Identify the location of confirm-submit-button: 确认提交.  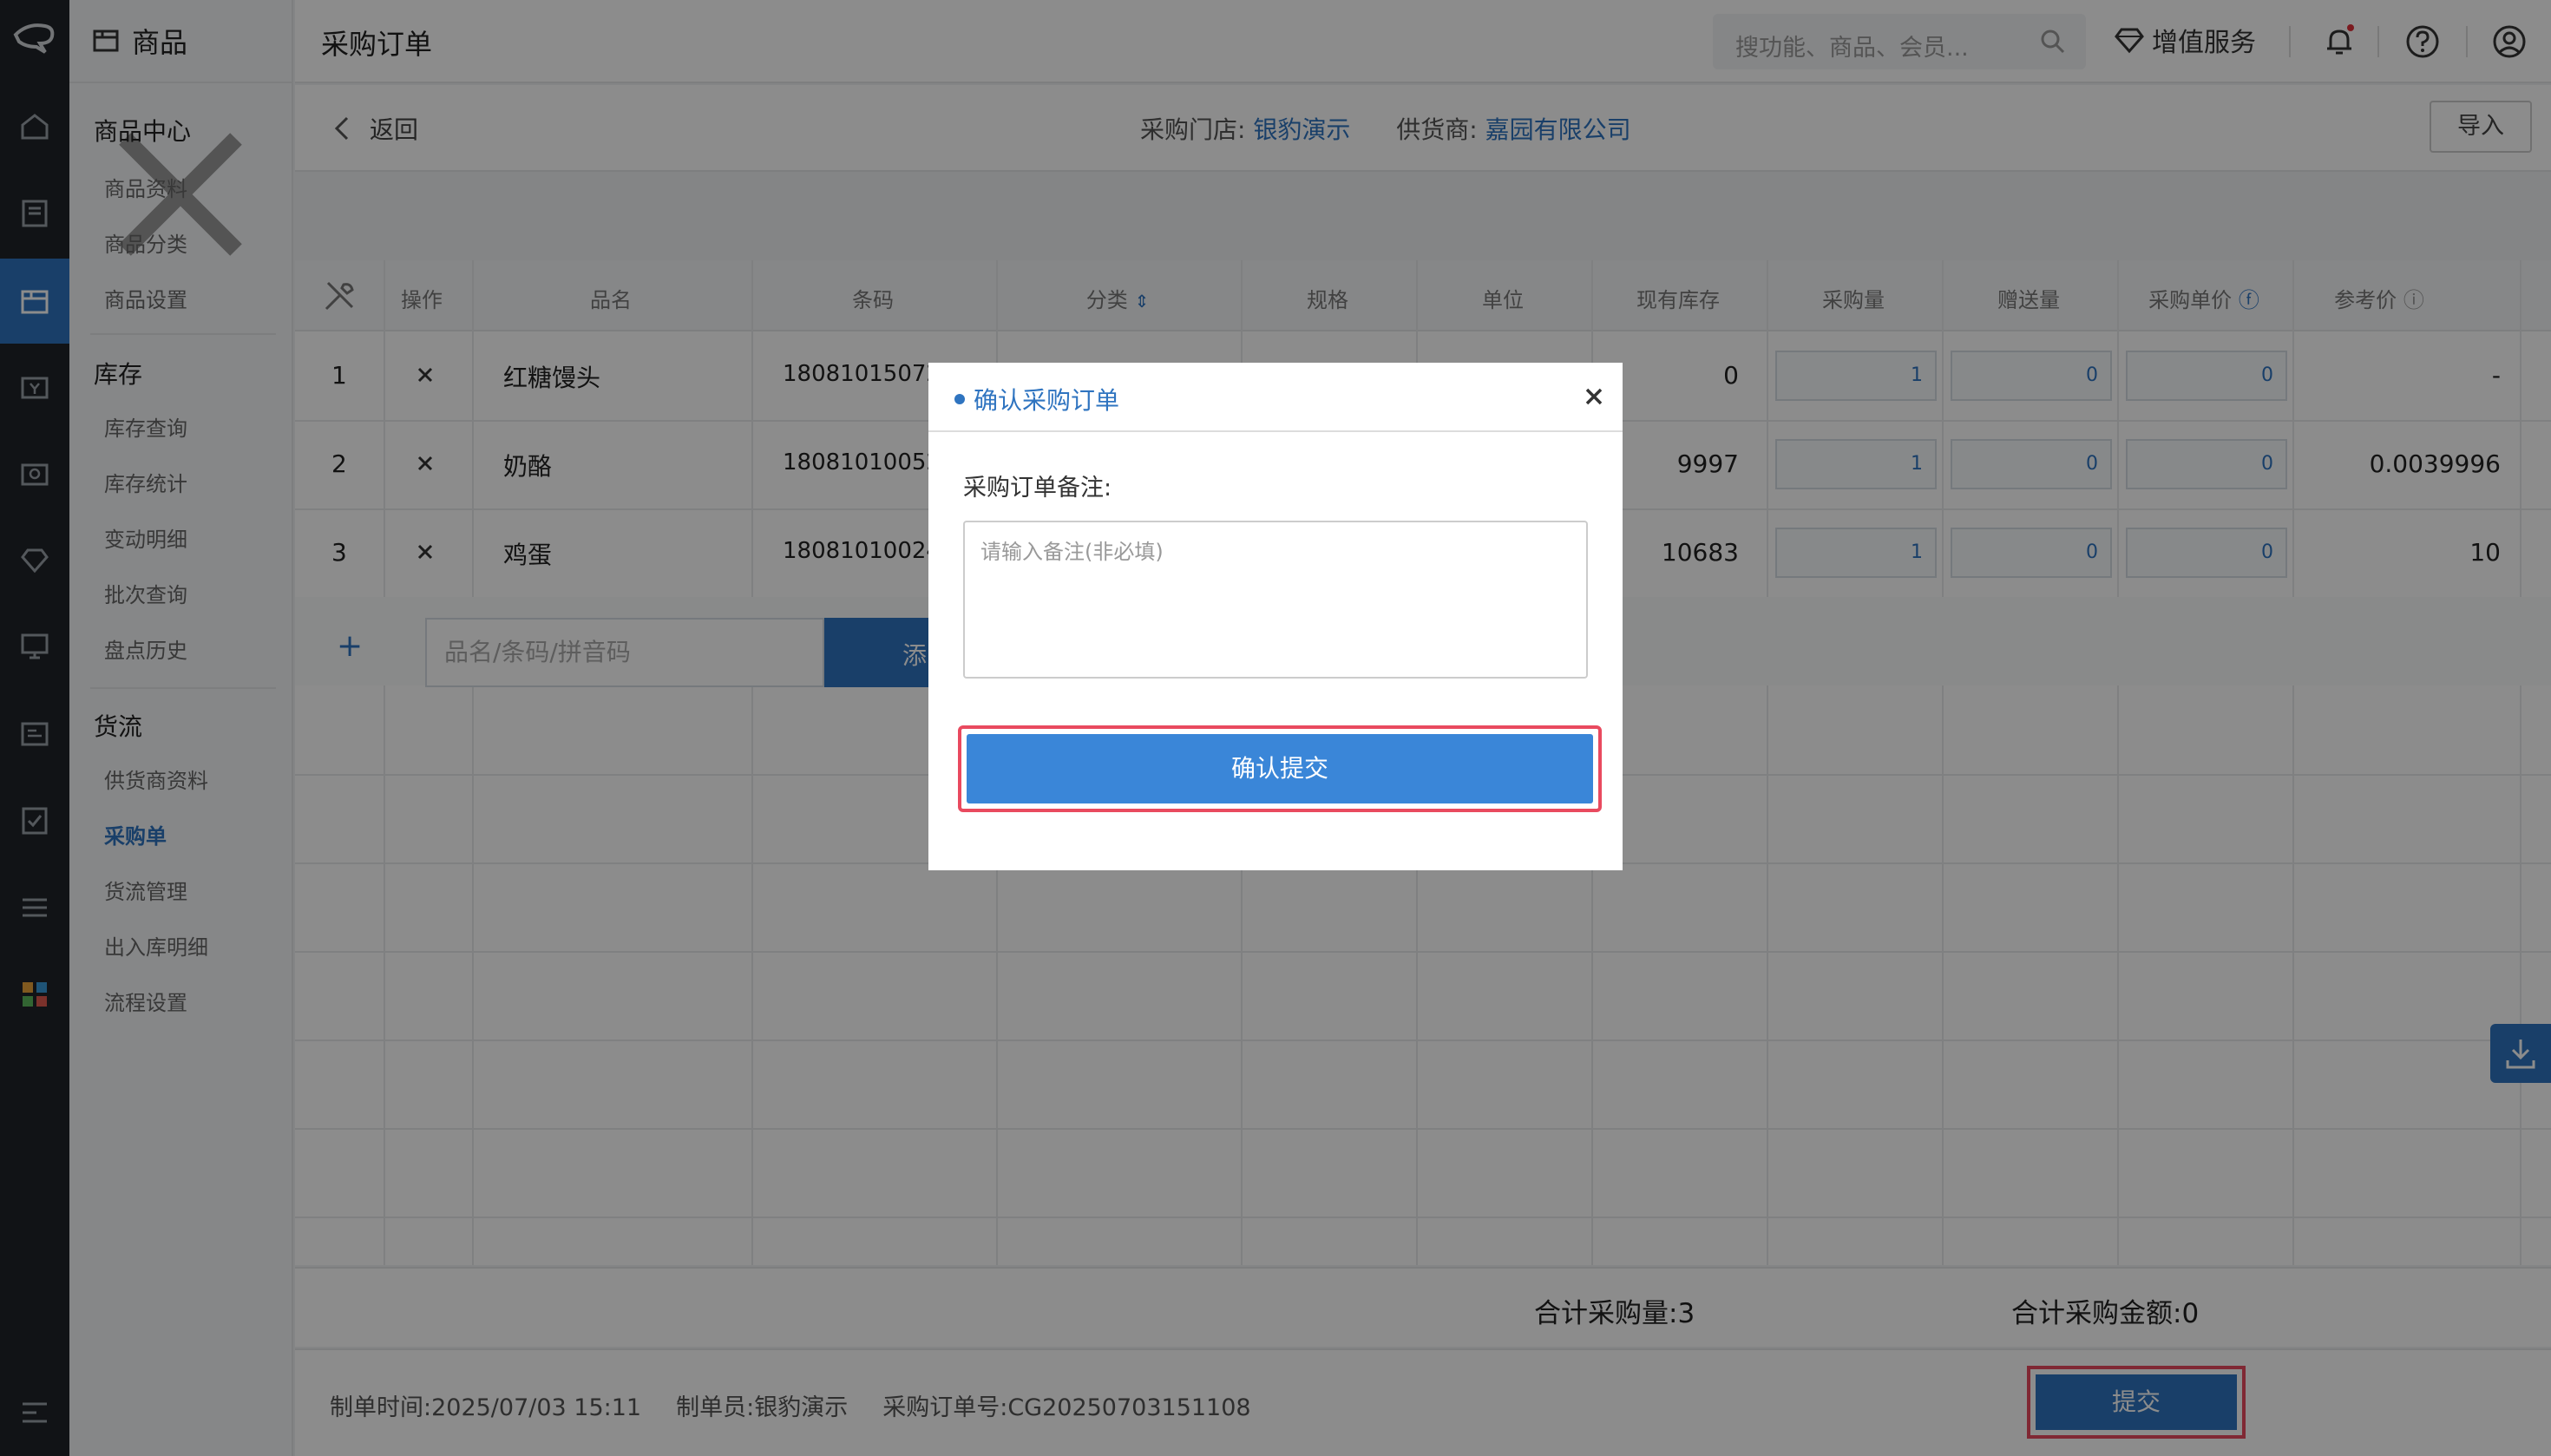
(1280, 768).